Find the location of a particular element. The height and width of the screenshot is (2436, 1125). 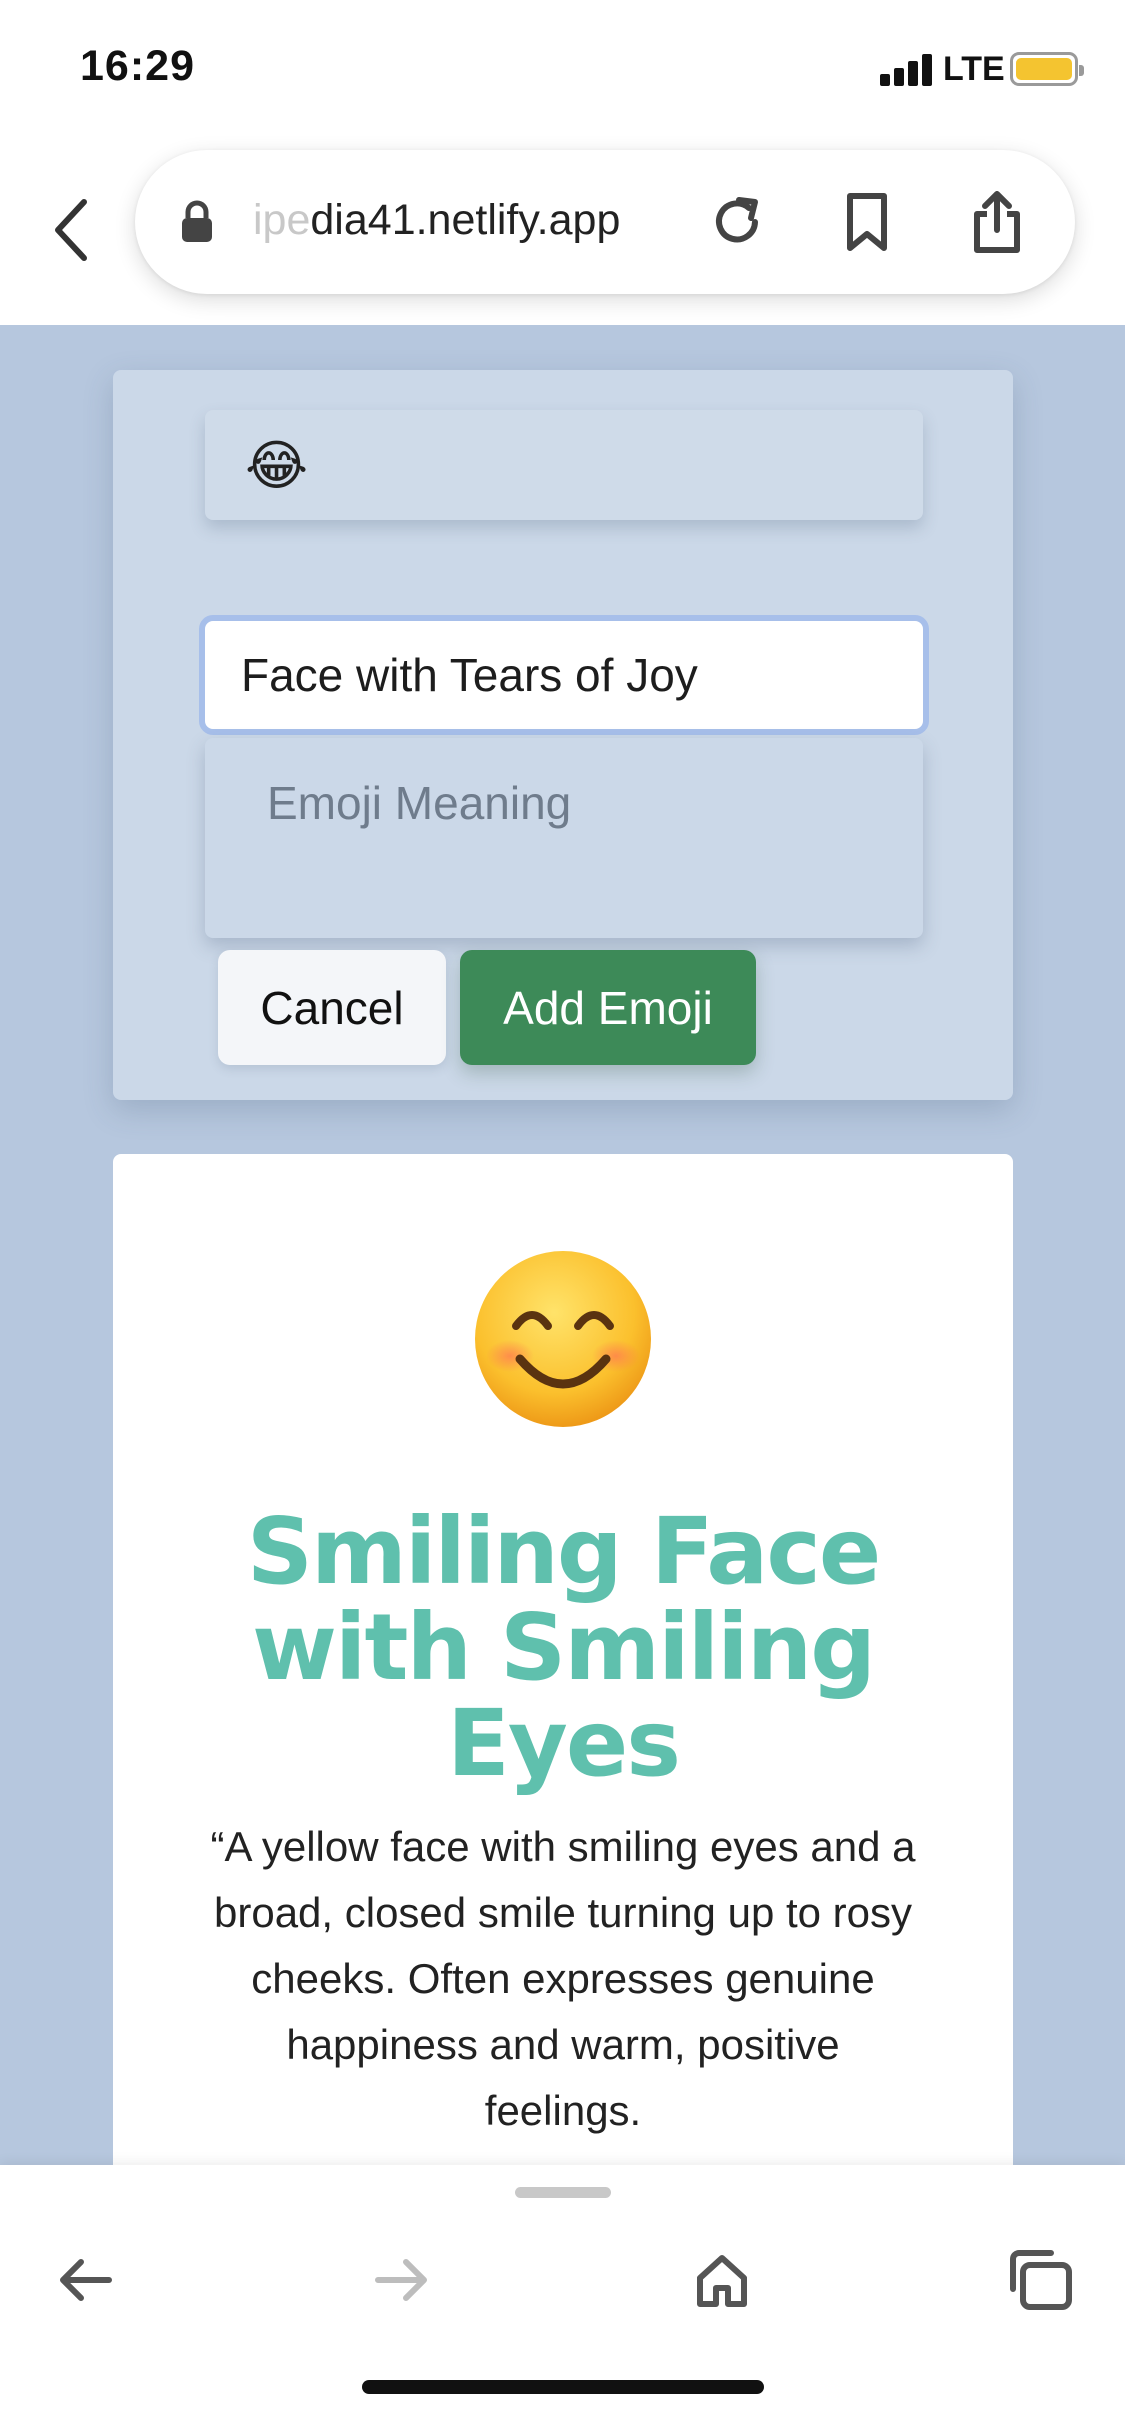

emoji-title: Smiling Face with Smiling Eyes is located at coordinates (564, 1647).